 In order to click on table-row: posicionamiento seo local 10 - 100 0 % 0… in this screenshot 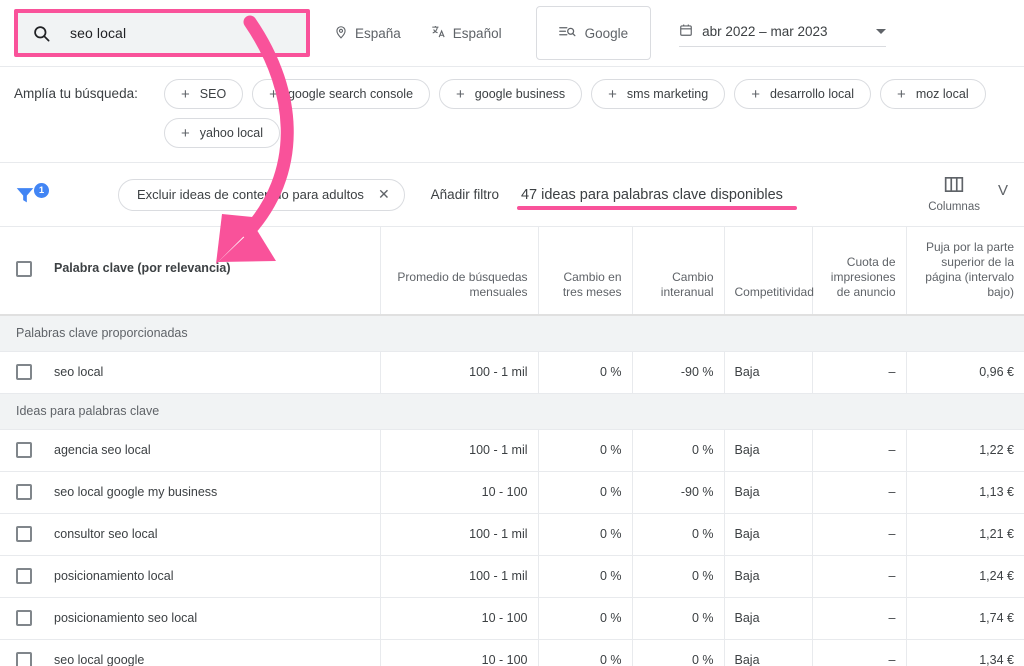, I will do `click(512, 618)`.